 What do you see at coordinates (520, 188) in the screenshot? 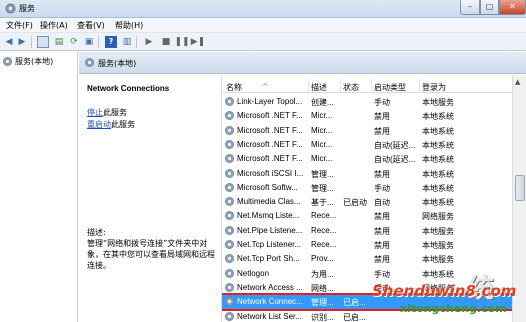
I see `scroll-thumb` at bounding box center [520, 188].